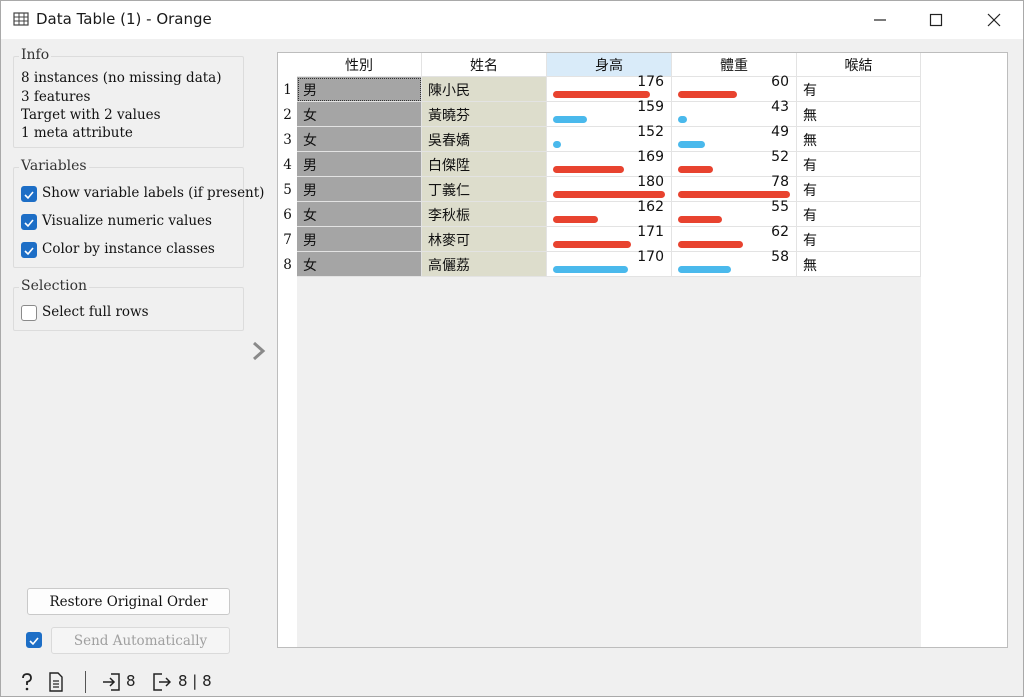  Describe the element at coordinates (287, 239) in the screenshot. I see `row-number: 7` at that location.